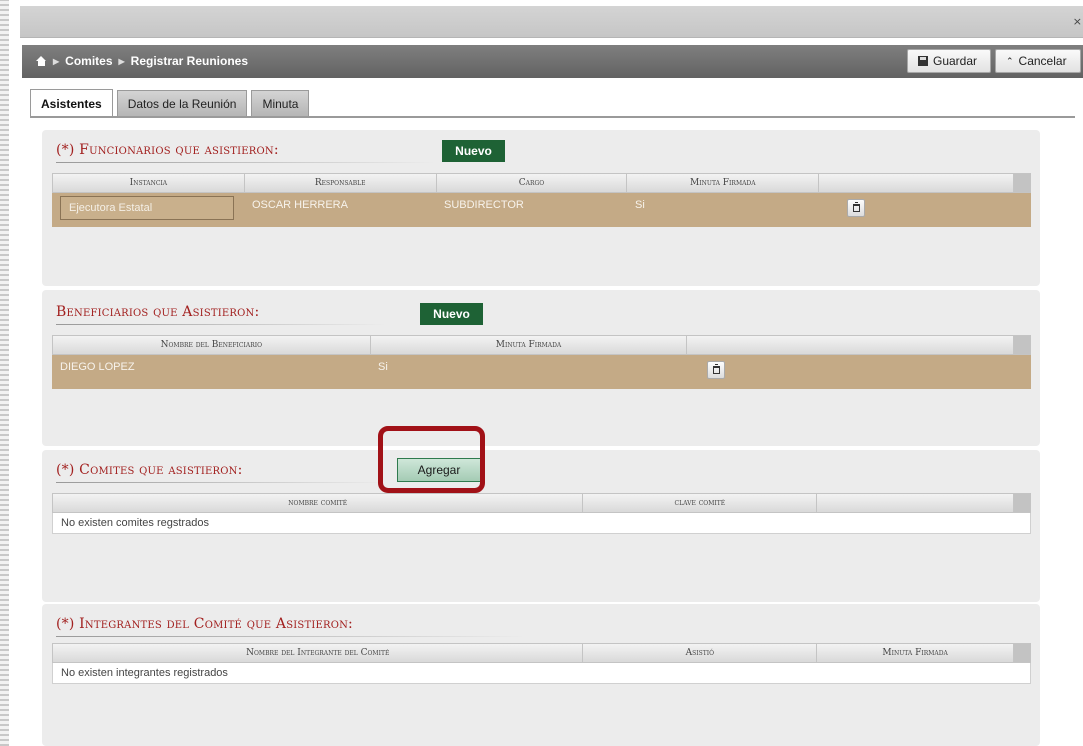  I want to click on cancel-label: Cancelar, so click(1042, 61).